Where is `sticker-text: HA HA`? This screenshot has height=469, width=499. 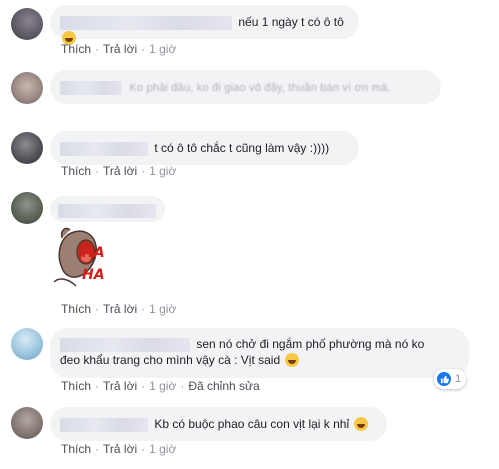
sticker-text: HA HA is located at coordinates (93, 264).